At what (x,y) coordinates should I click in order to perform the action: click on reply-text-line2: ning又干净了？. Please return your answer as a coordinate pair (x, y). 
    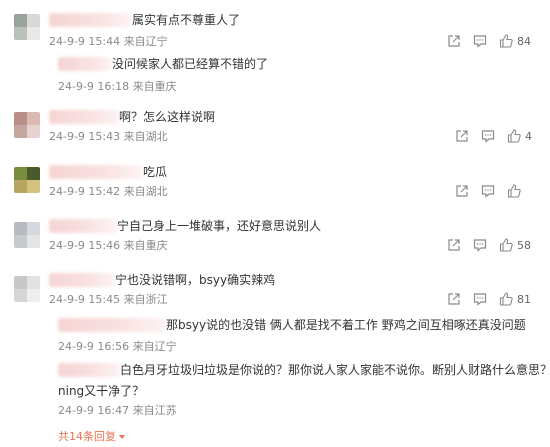
    Looking at the image, I should click on (101, 391).